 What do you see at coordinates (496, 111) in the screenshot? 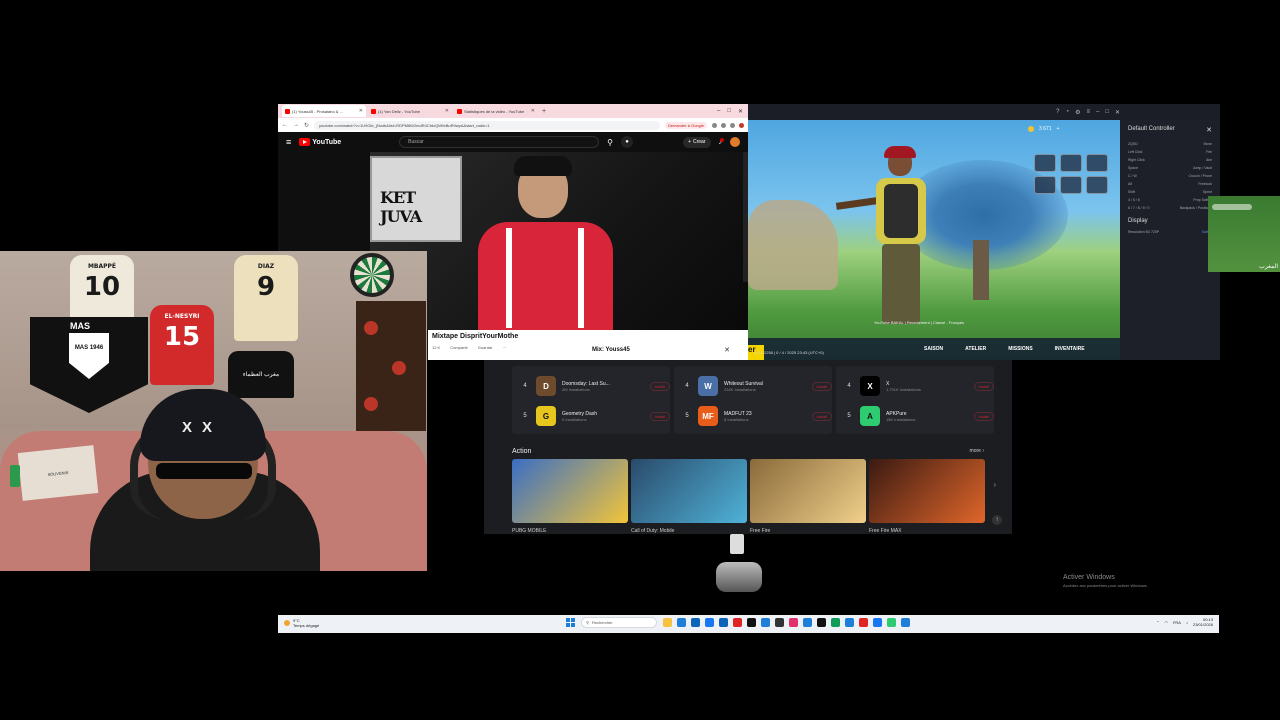
I see `tab-video-stats: Statistiques de la vidéo - YouTube ✕` at bounding box center [496, 111].